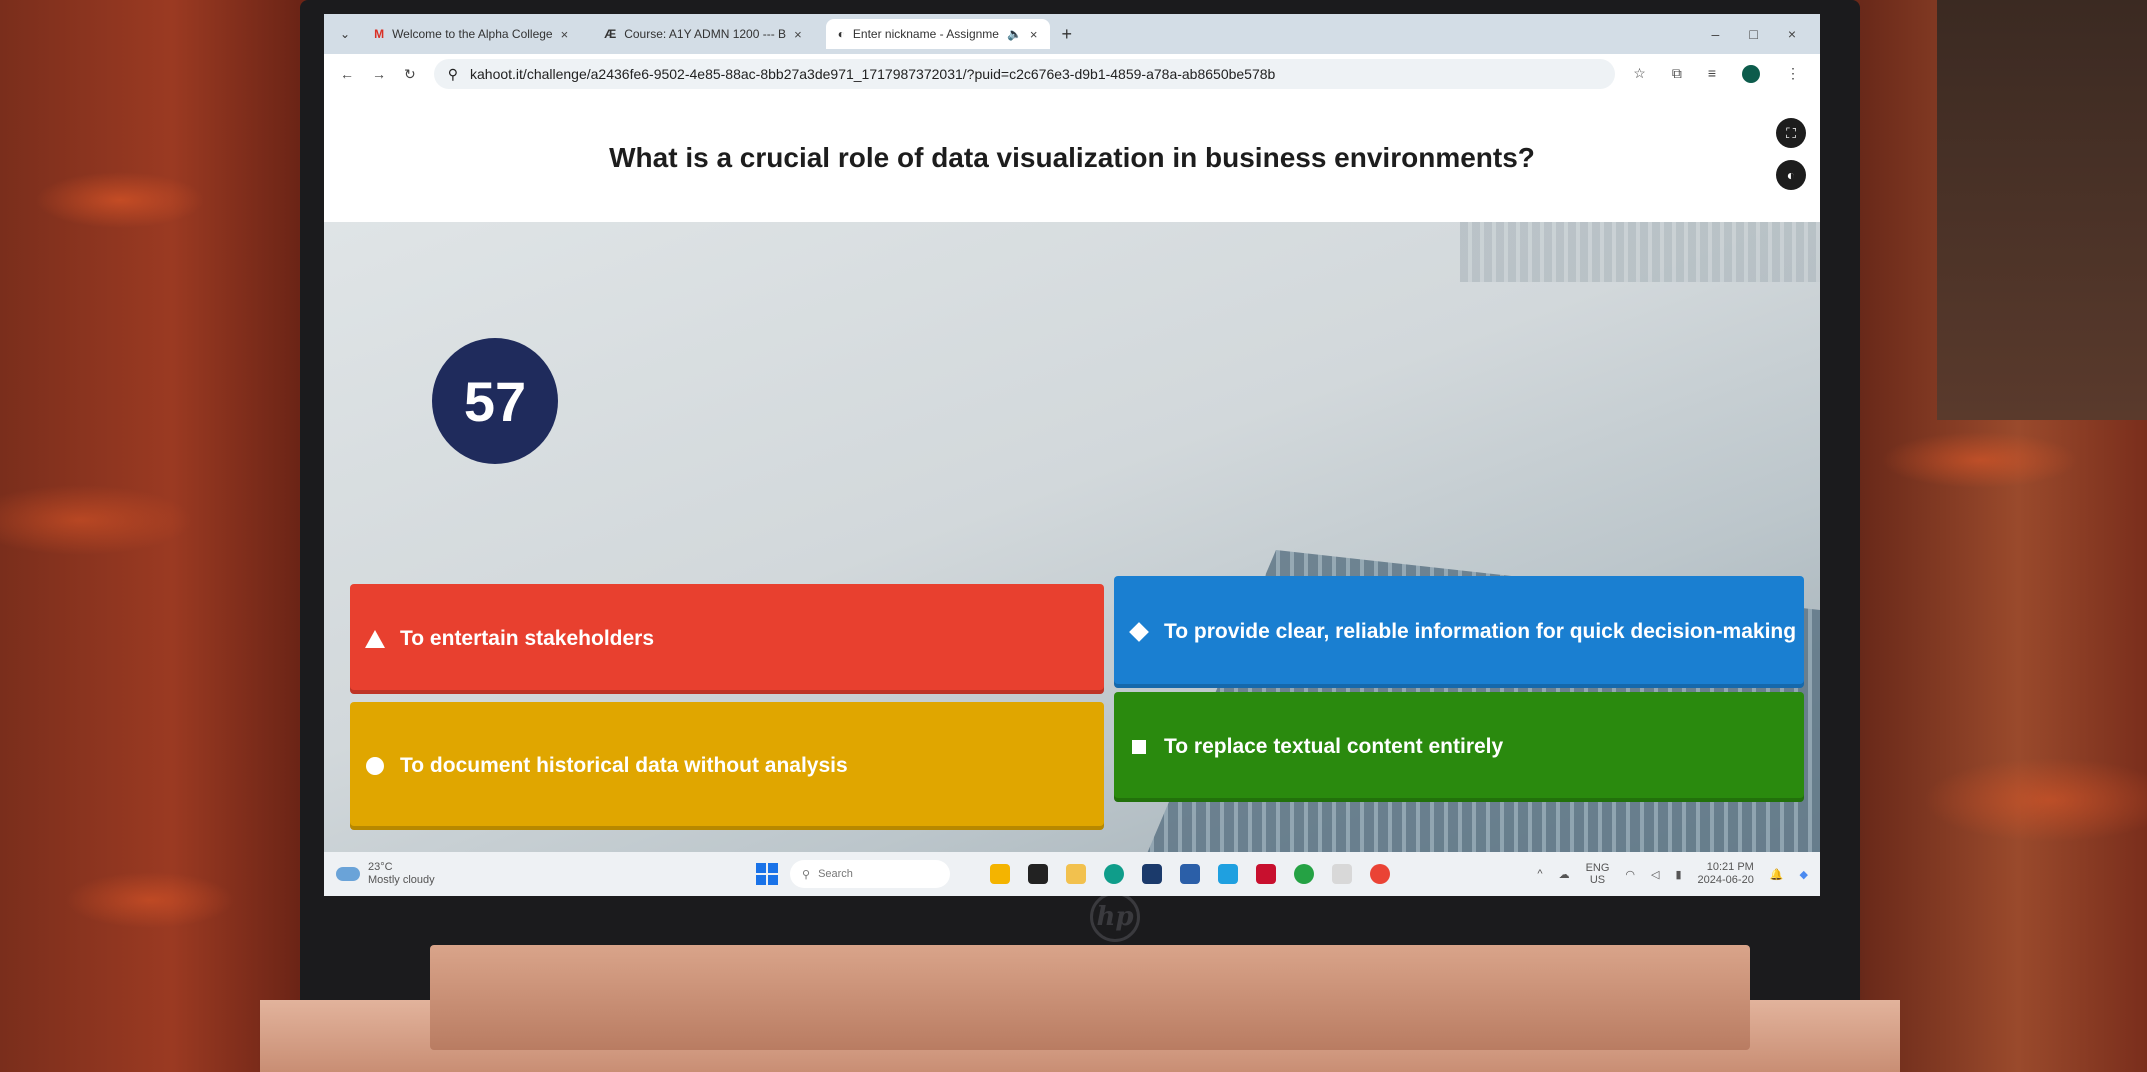  What do you see at coordinates (401, 880) in the screenshot?
I see `weather-condition: Mostly cloudy` at bounding box center [401, 880].